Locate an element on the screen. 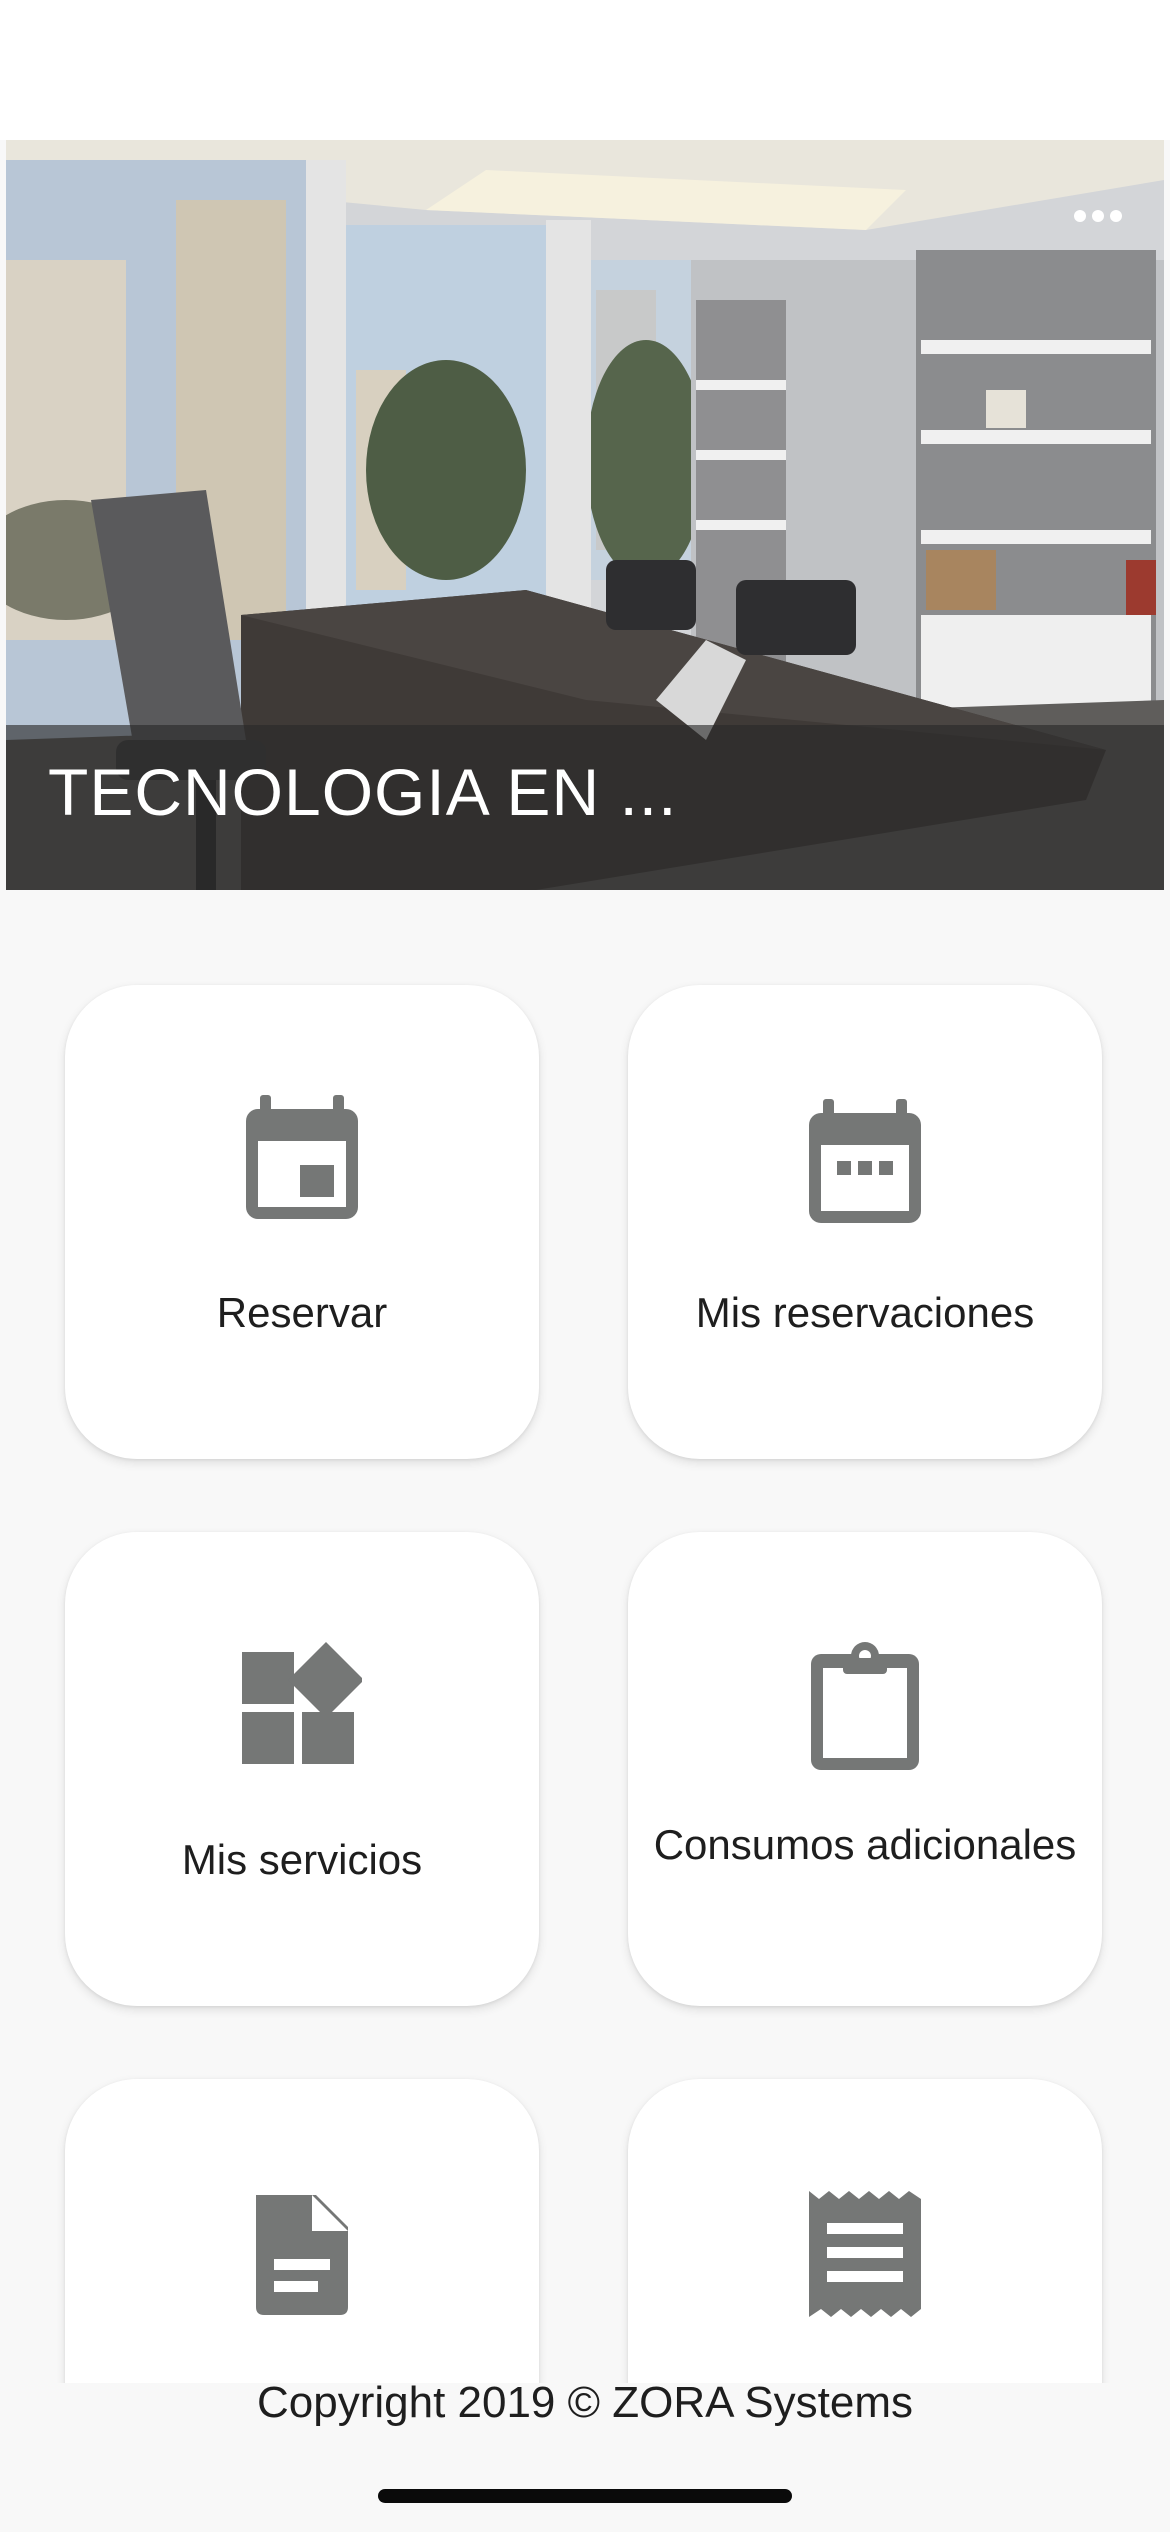  menu-card-label: Consumos adicionales is located at coordinates (865, 1844).